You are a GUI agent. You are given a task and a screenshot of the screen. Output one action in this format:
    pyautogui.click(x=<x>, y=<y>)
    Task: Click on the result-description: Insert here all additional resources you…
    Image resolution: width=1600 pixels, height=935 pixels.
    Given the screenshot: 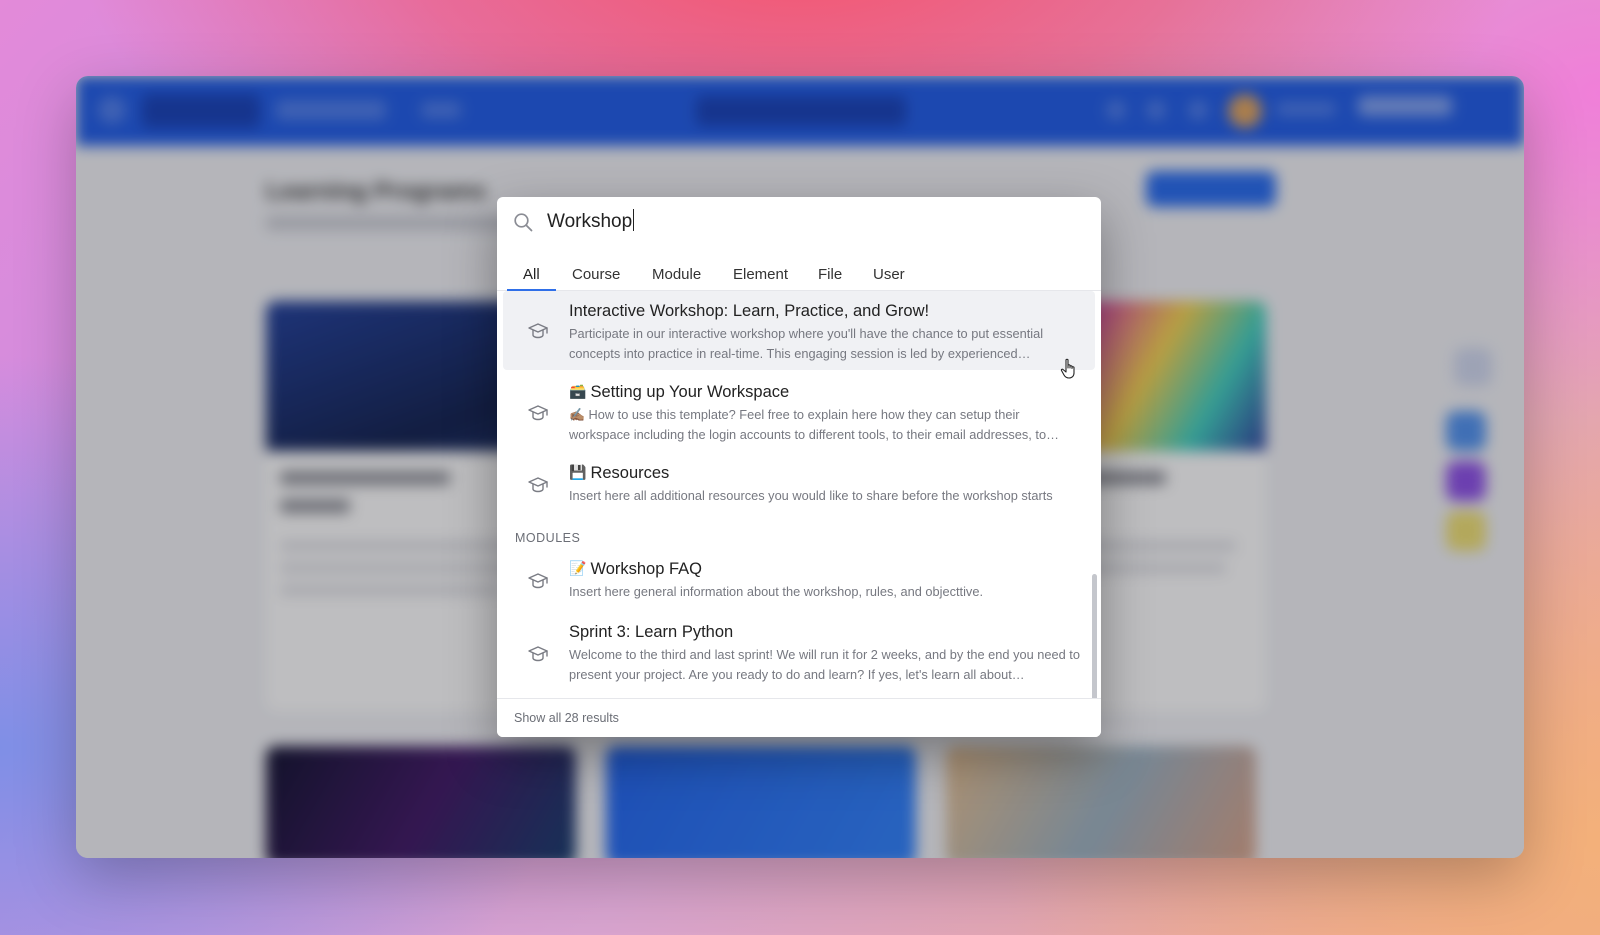 What is the action you would take?
    pyautogui.click(x=811, y=495)
    